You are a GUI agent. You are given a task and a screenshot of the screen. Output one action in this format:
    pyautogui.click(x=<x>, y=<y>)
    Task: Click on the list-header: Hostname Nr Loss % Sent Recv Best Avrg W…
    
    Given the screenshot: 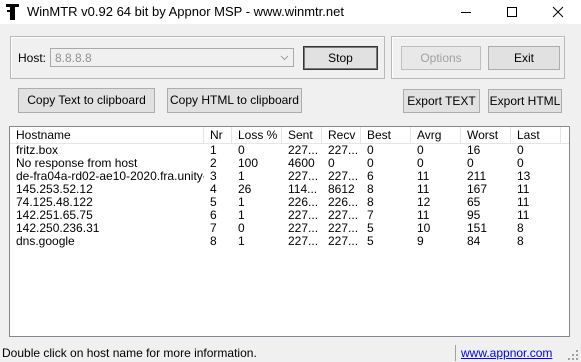 What is the action you would take?
    pyautogui.click(x=289, y=135)
    